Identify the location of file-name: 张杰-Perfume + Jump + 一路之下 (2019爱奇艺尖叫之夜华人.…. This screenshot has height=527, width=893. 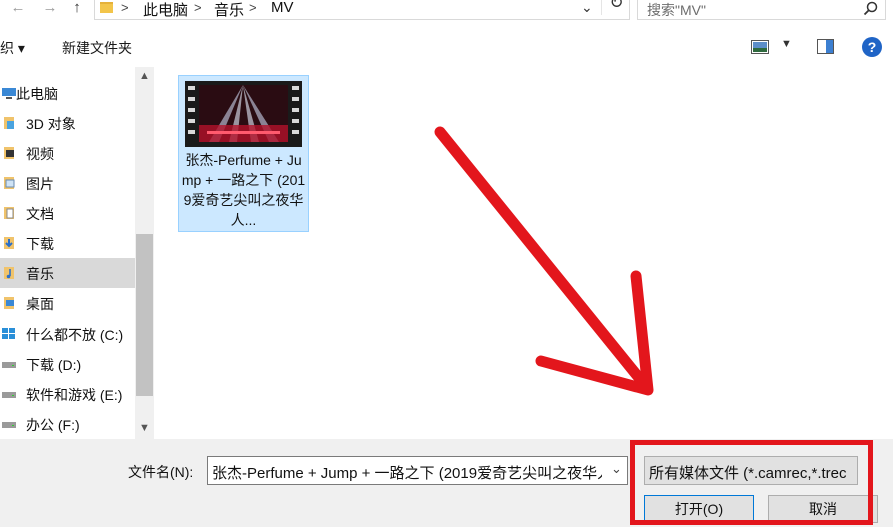
(243, 190).